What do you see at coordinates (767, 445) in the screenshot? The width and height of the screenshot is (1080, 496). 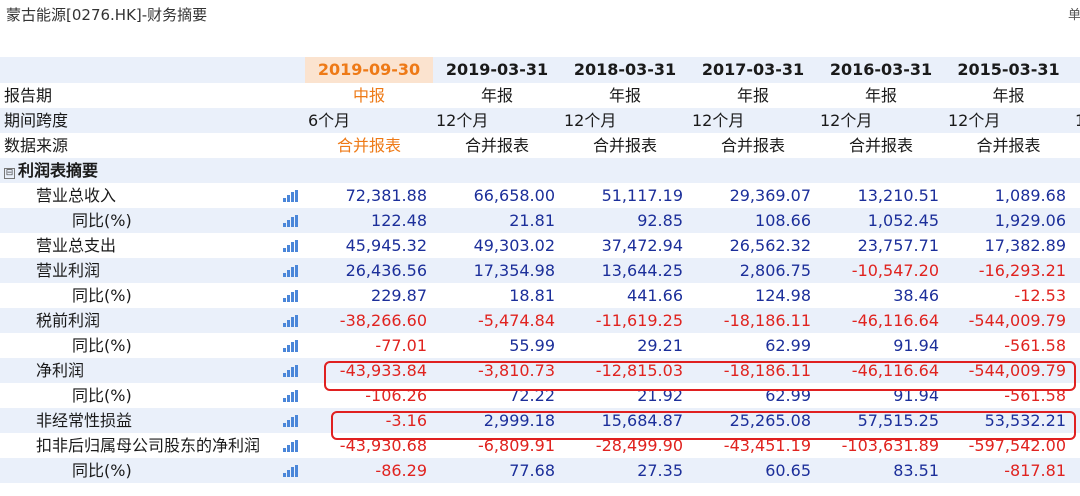 I see `table-cell: -43,451.19` at bounding box center [767, 445].